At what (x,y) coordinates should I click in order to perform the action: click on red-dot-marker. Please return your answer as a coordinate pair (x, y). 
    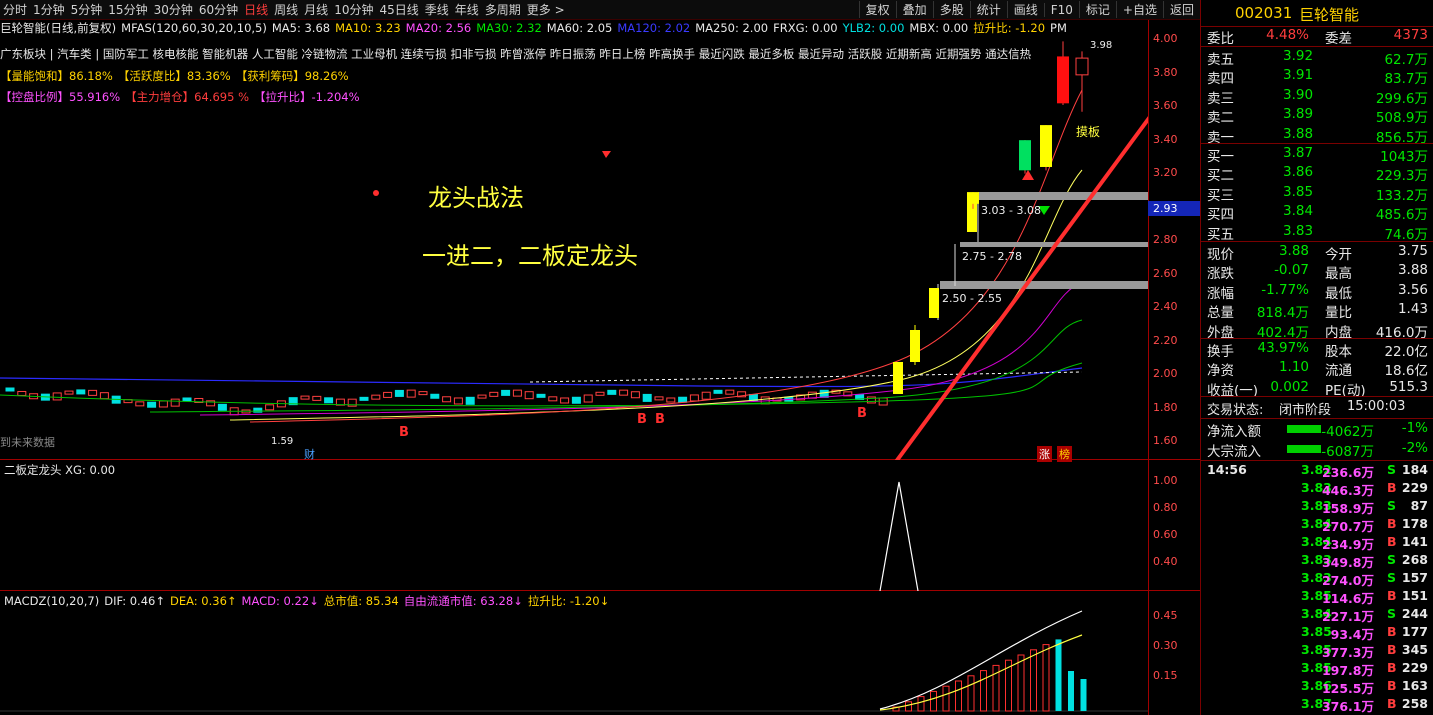
    Looking at the image, I should click on (376, 193).